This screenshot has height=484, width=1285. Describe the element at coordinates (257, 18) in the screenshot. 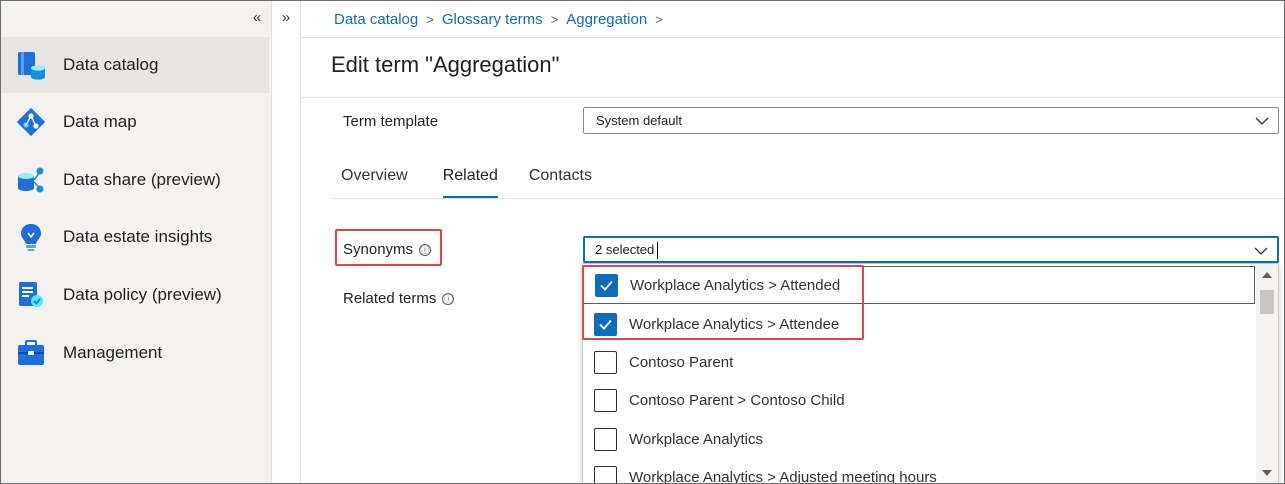

I see `collapse-nav-button: «` at that location.